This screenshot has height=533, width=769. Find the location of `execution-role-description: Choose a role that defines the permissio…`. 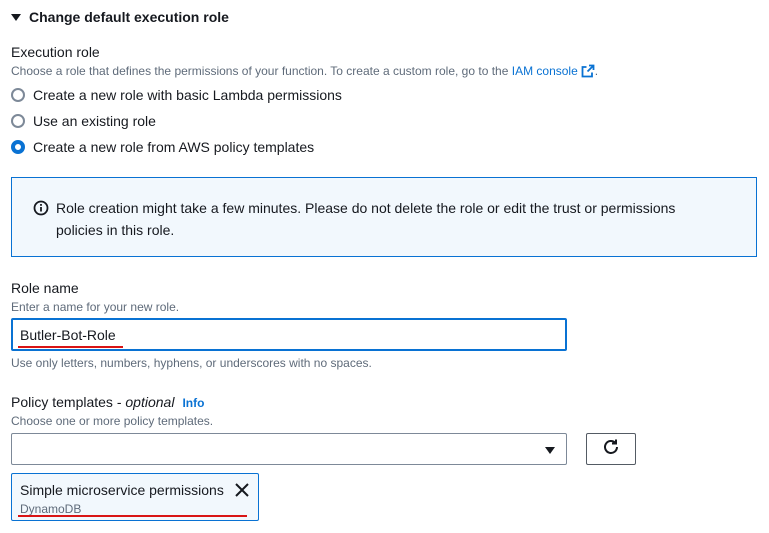

execution-role-description: Choose a role that defines the permissio… is located at coordinates (304, 72).